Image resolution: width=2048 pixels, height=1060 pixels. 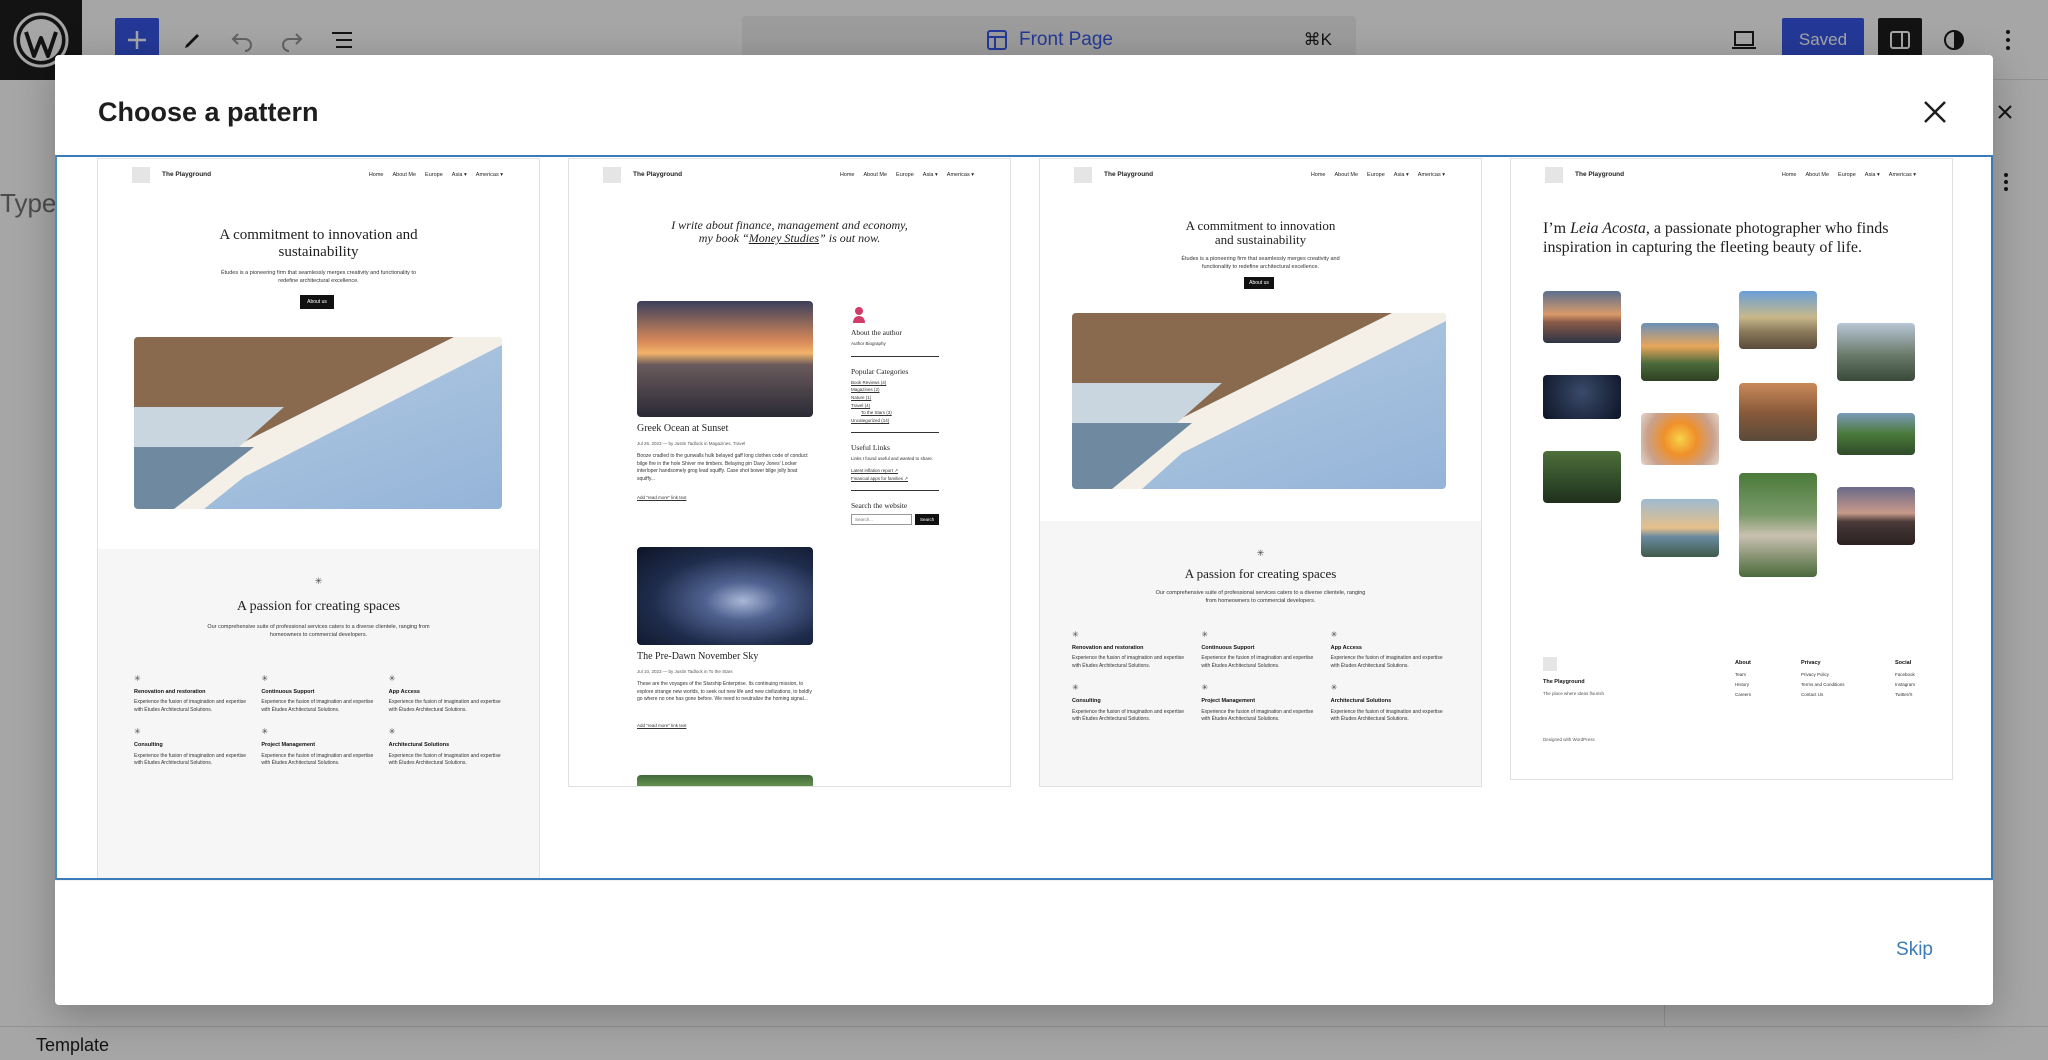 What do you see at coordinates (1259, 283) in the screenshot?
I see `about-us-button: About us` at bounding box center [1259, 283].